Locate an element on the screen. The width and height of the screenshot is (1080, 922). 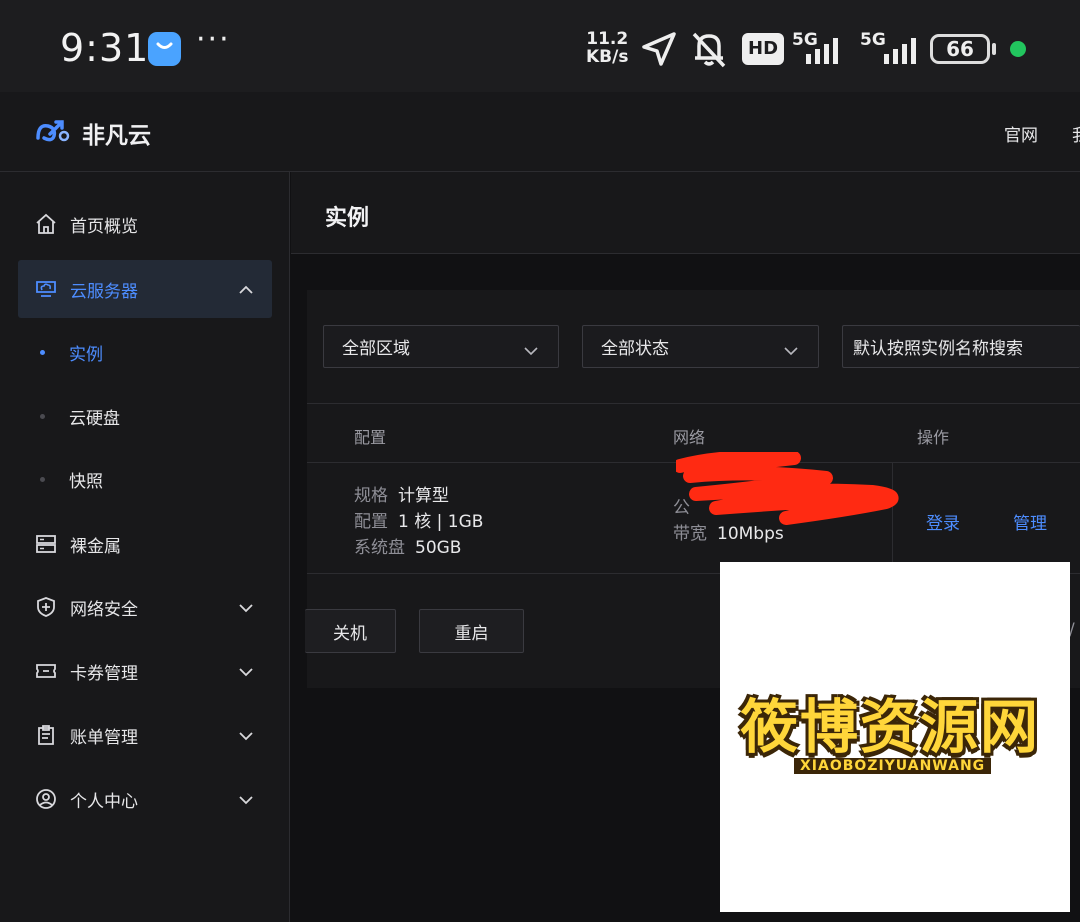
sidebar-subitem-snapshot: 快照 is located at coordinates (71, 479).